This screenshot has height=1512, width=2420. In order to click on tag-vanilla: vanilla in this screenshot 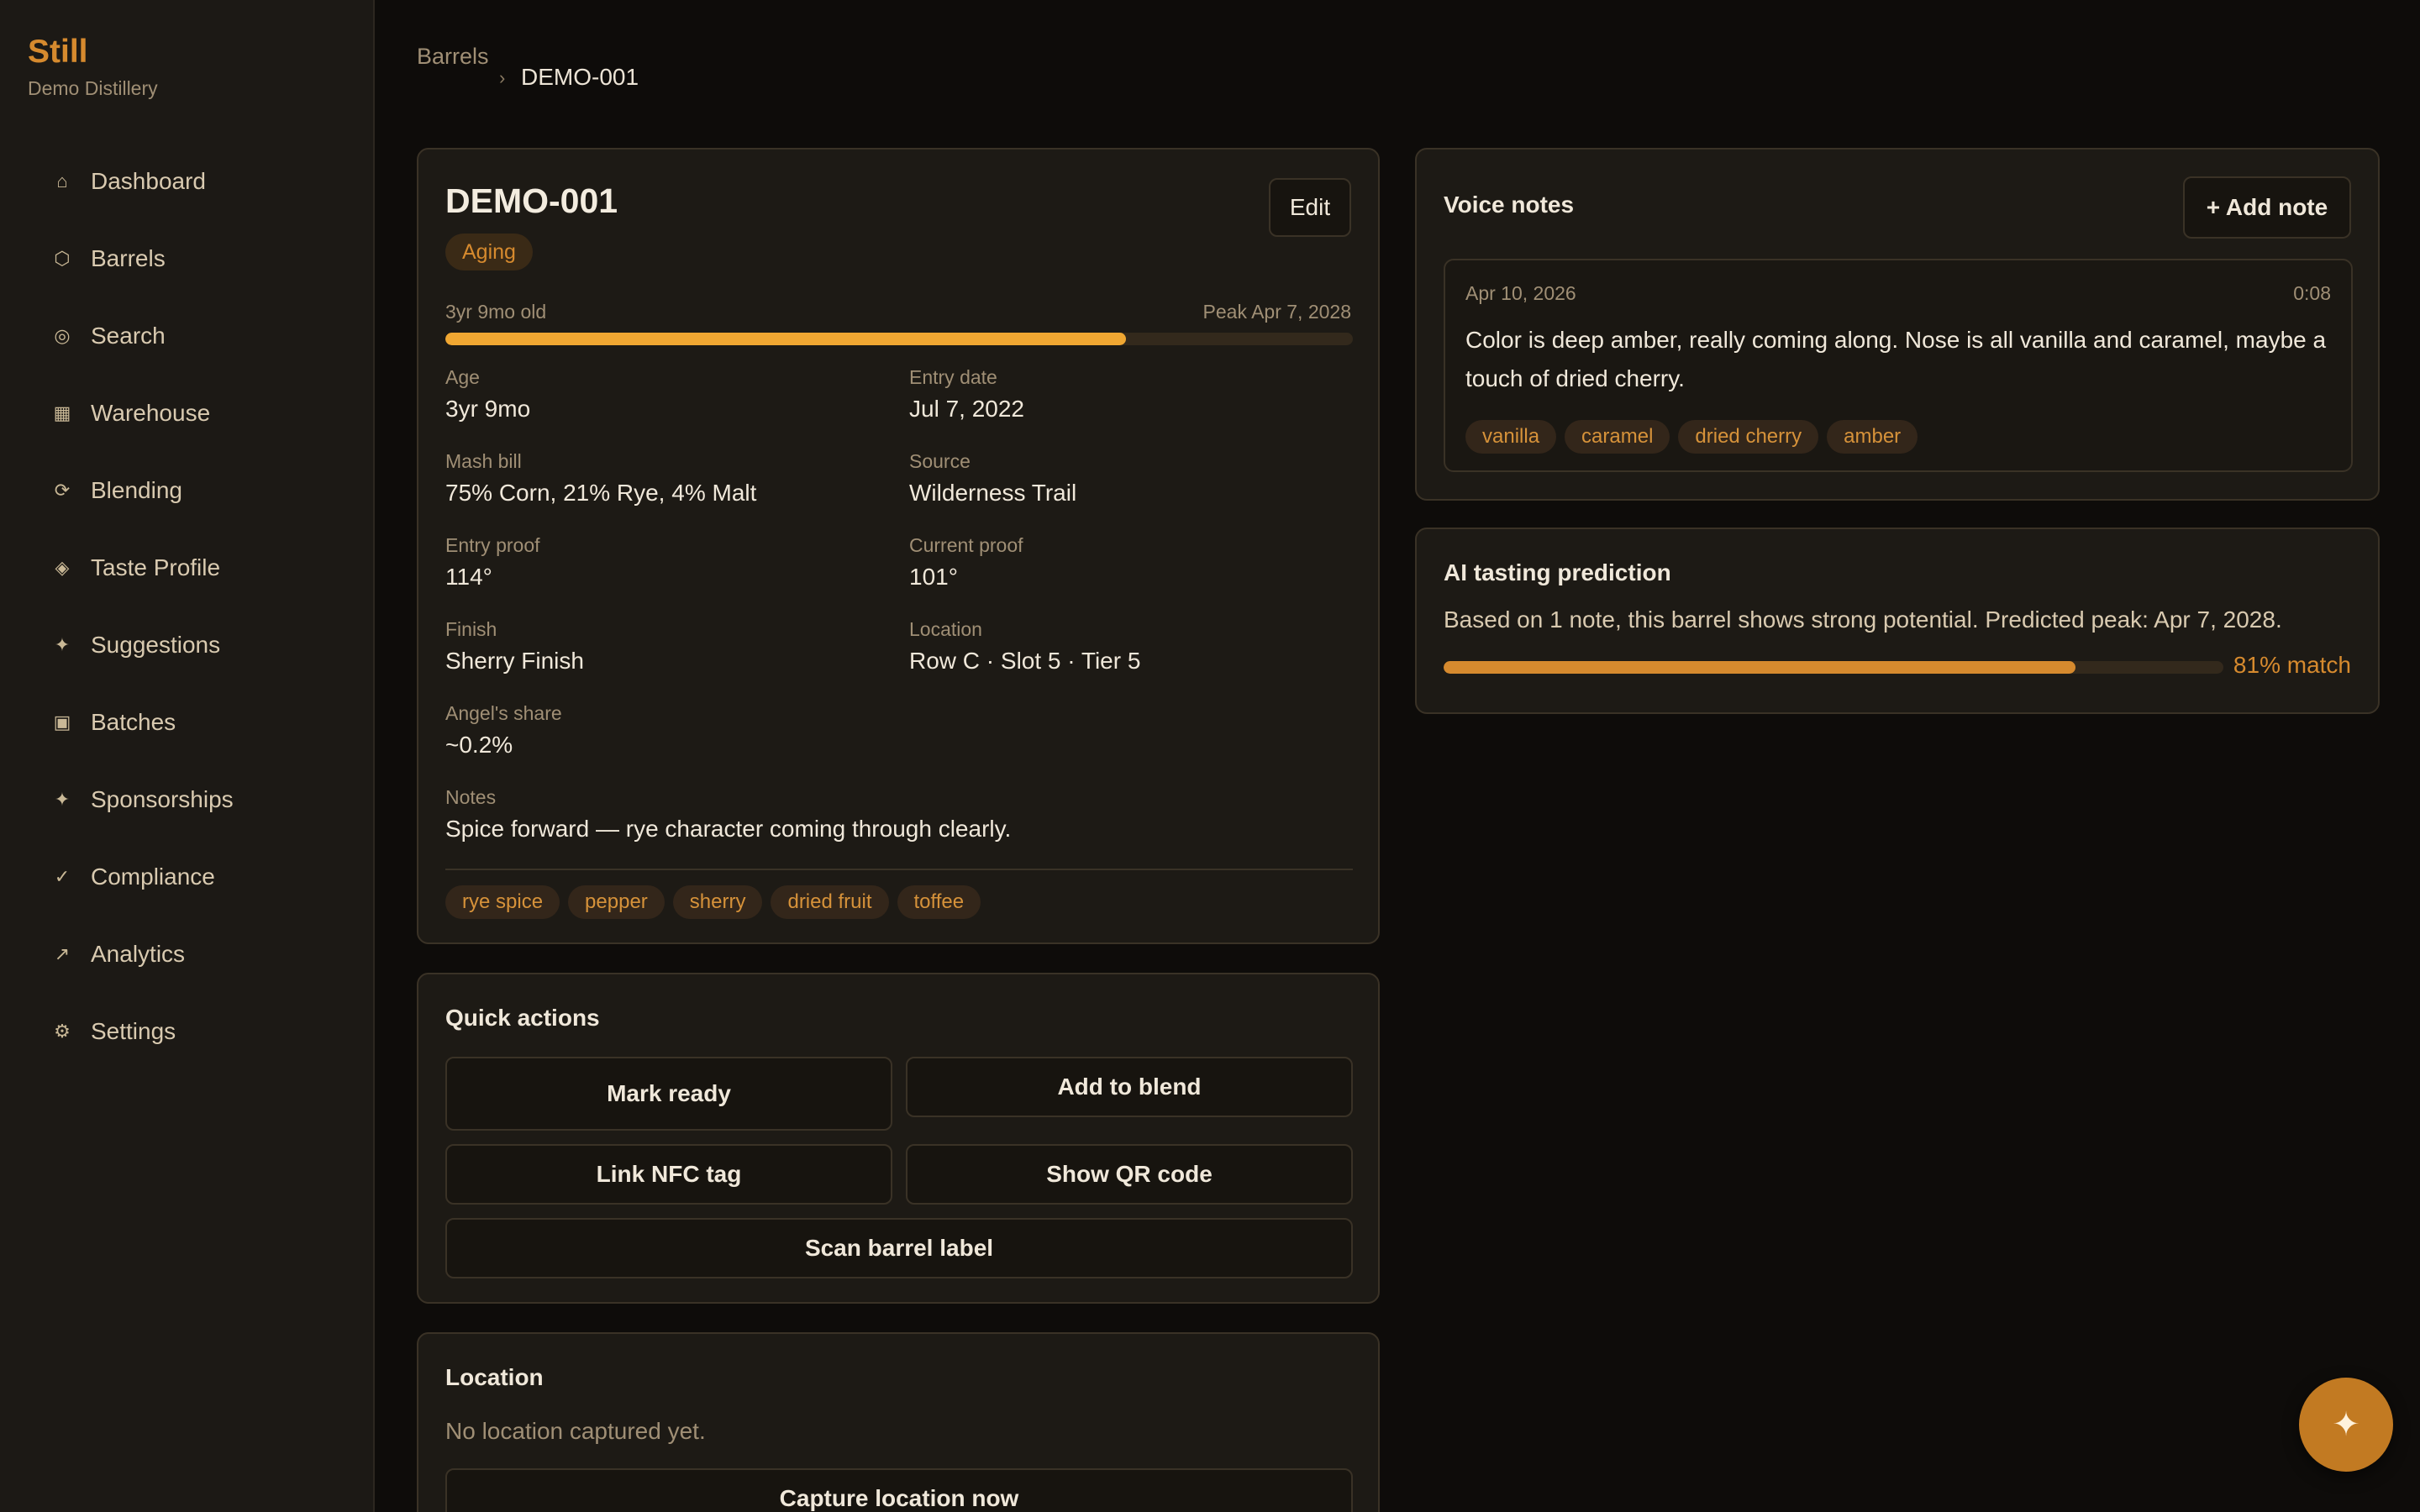, I will do `click(1511, 437)`.